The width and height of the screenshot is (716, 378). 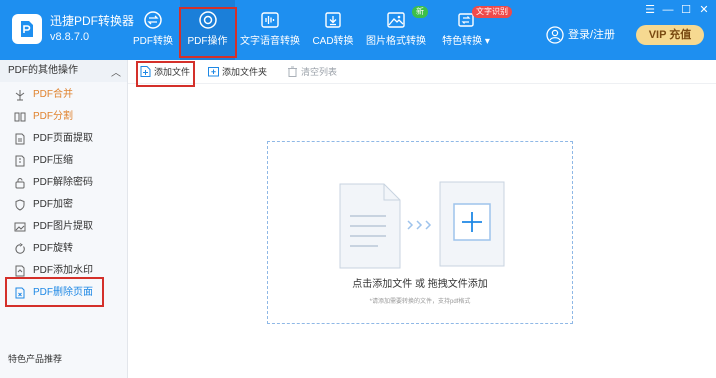 I want to click on login-label: 登录/注册, so click(x=592, y=35).